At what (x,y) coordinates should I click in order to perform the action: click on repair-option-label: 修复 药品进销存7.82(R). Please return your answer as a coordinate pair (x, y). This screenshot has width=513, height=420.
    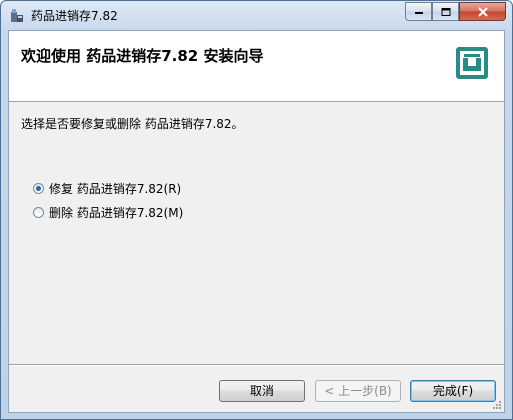
    Looking at the image, I should click on (115, 189).